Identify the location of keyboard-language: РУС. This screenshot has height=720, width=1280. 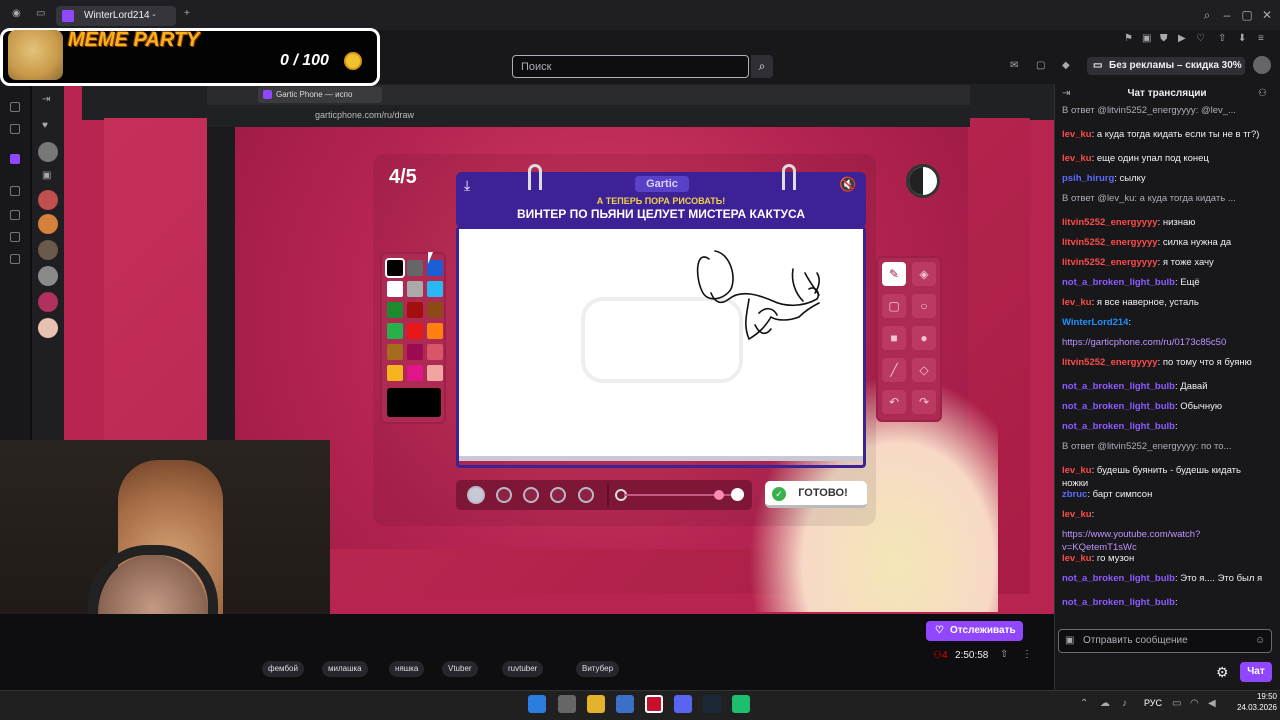
(1153, 703).